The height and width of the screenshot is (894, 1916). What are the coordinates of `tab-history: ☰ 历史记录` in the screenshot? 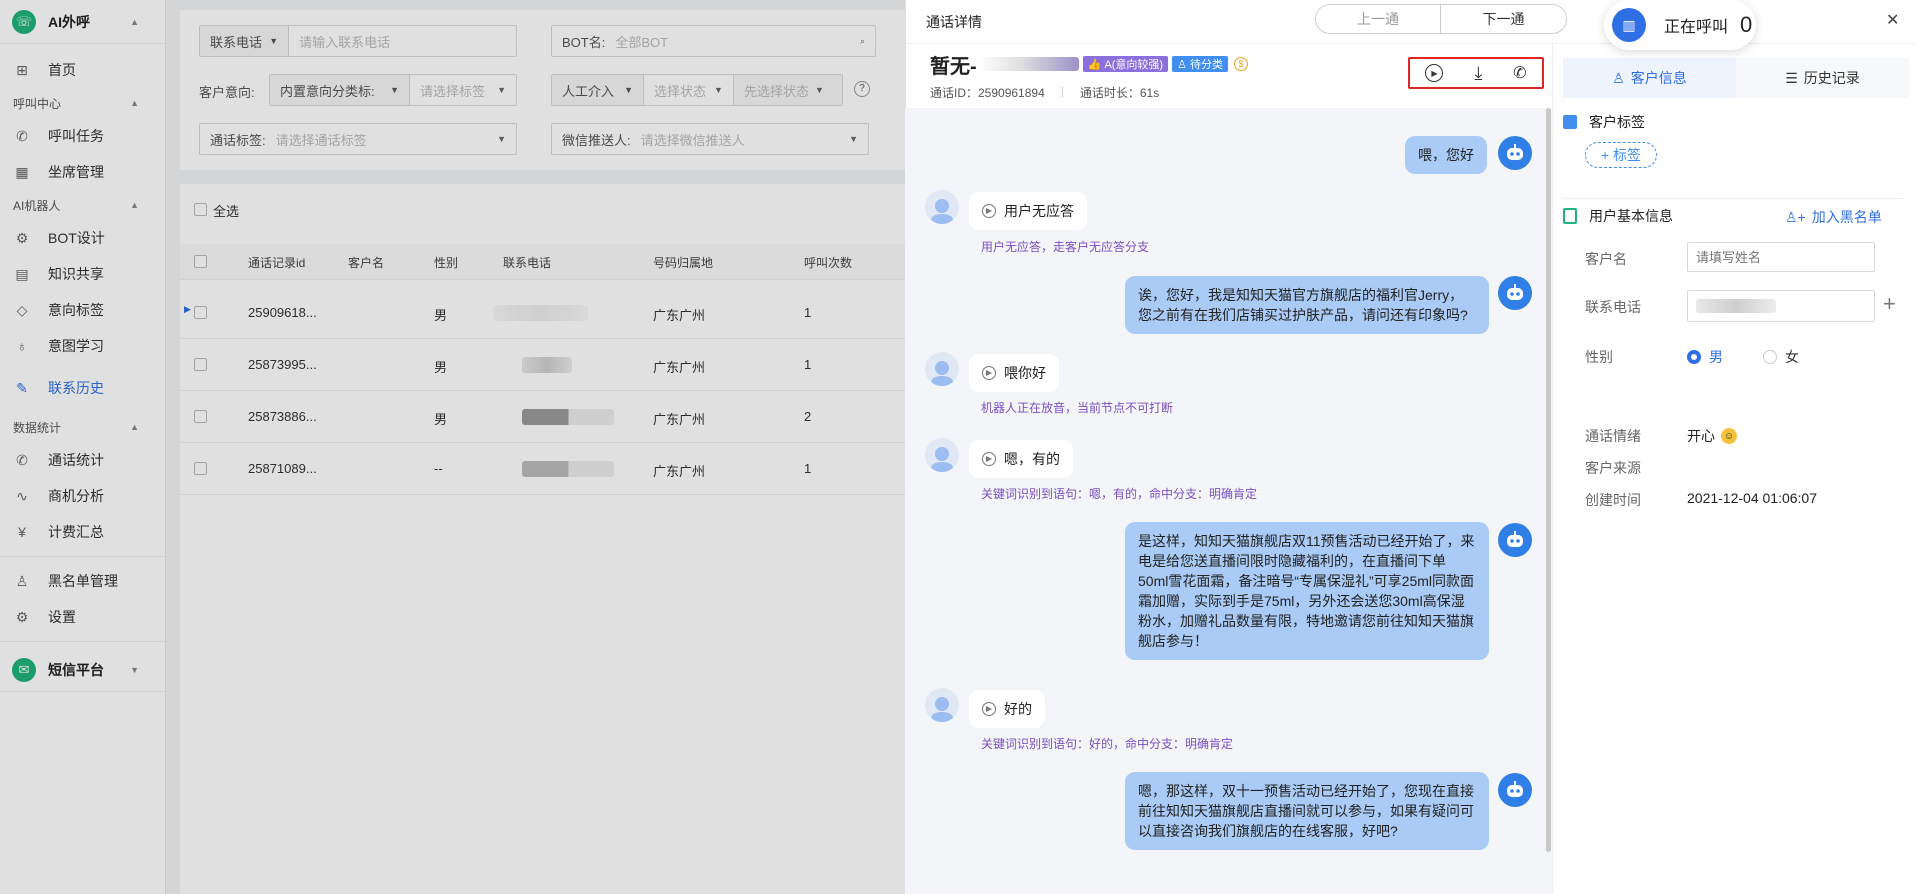 It's located at (1822, 78).